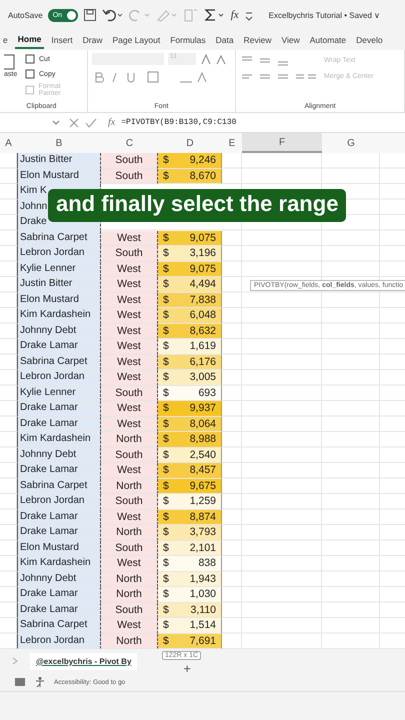  Describe the element at coordinates (25, 15) in the screenshot. I see `autosave-label: AutoSave` at that location.